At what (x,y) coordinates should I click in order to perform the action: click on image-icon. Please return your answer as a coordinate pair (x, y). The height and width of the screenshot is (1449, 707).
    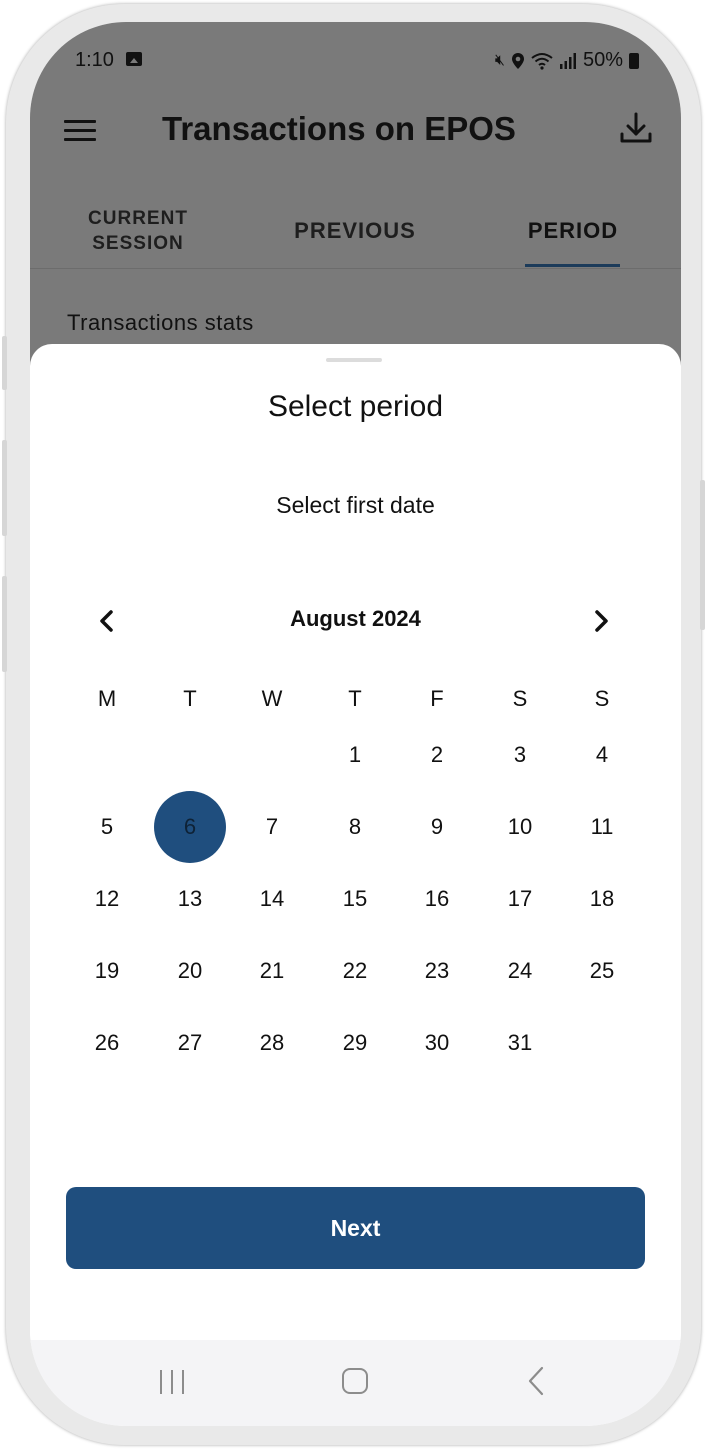
    Looking at the image, I should click on (134, 59).